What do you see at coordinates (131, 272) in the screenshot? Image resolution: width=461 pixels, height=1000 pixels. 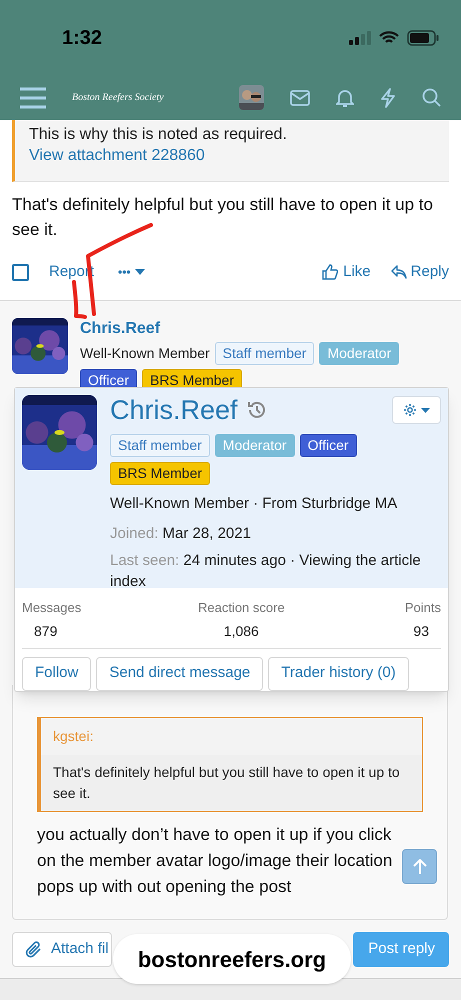 I see `more-menu: •••` at bounding box center [131, 272].